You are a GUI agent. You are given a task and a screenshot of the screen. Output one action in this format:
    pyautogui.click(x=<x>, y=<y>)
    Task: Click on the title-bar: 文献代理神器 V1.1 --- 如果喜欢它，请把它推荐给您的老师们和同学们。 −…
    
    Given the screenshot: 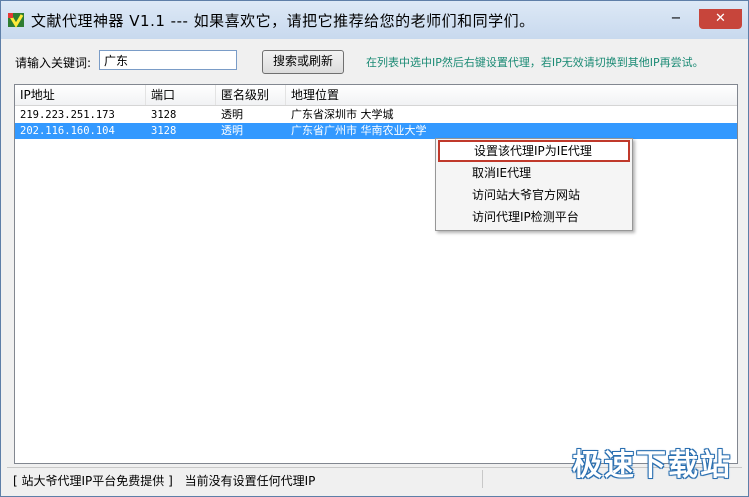 What is the action you would take?
    pyautogui.click(x=374, y=20)
    